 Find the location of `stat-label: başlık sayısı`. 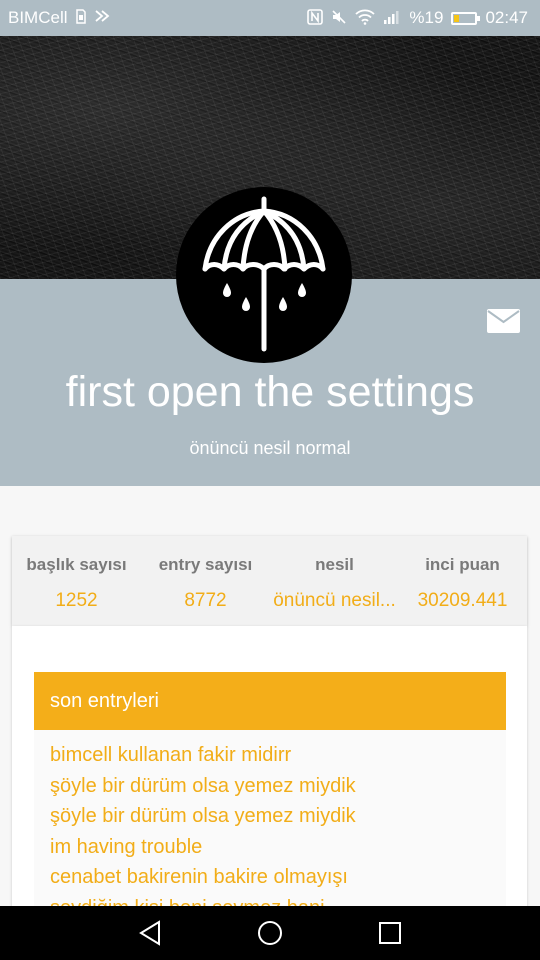

stat-label: başlık sayısı is located at coordinates (76, 564).